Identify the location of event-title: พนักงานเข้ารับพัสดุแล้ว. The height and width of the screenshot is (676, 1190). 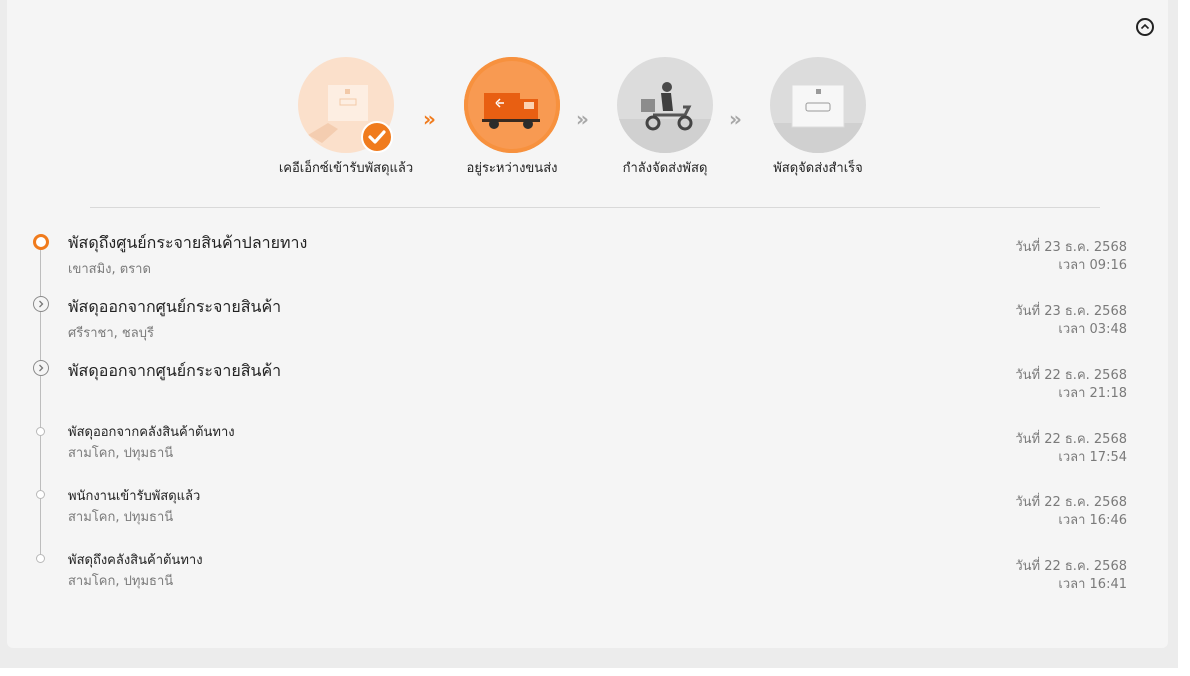
(134, 496).